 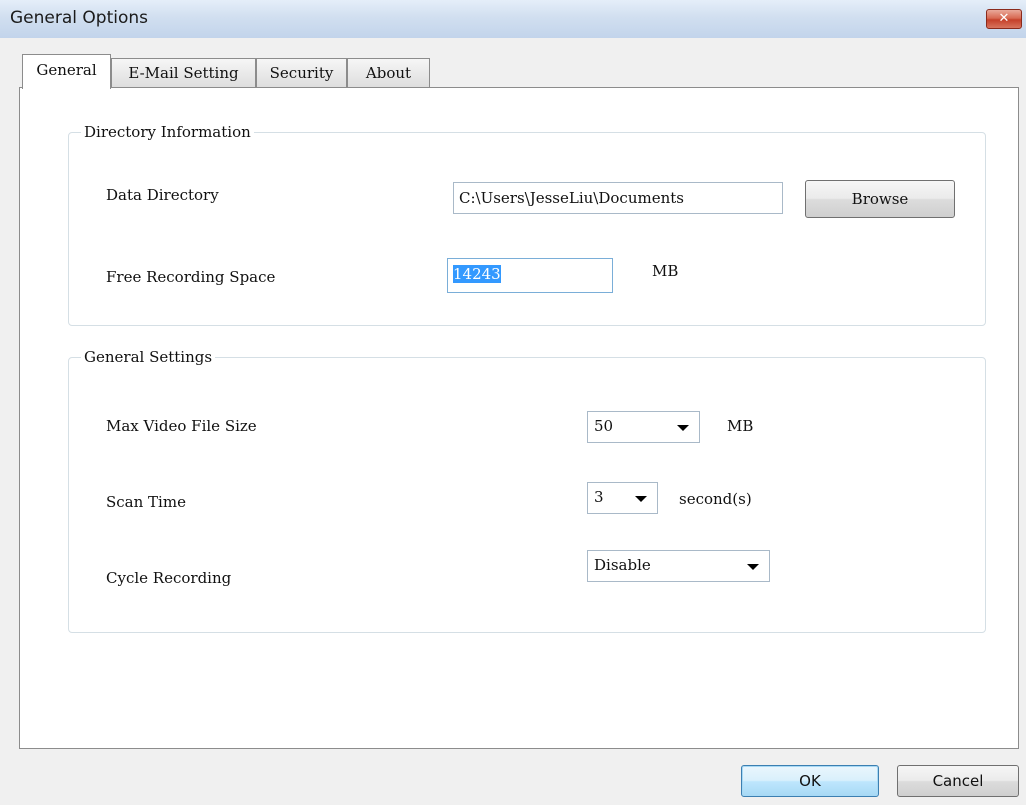 I want to click on max-video-file-size-unit: MB, so click(x=740, y=426).